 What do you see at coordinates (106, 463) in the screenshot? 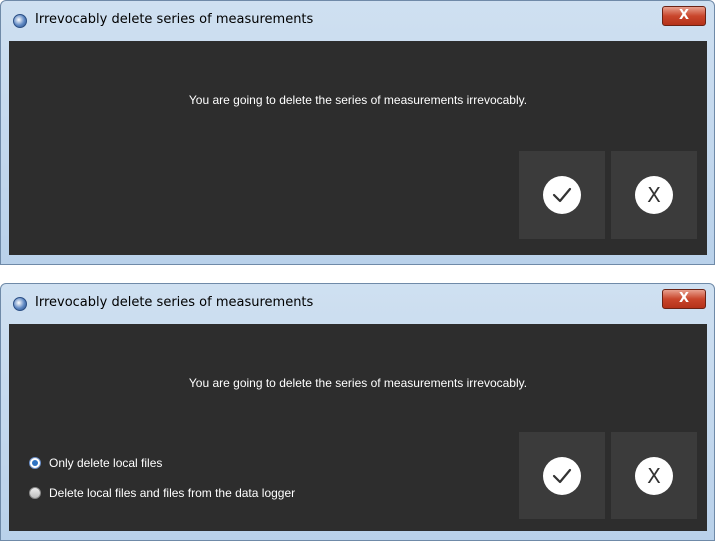
I see `option-label: Only delete local files` at bounding box center [106, 463].